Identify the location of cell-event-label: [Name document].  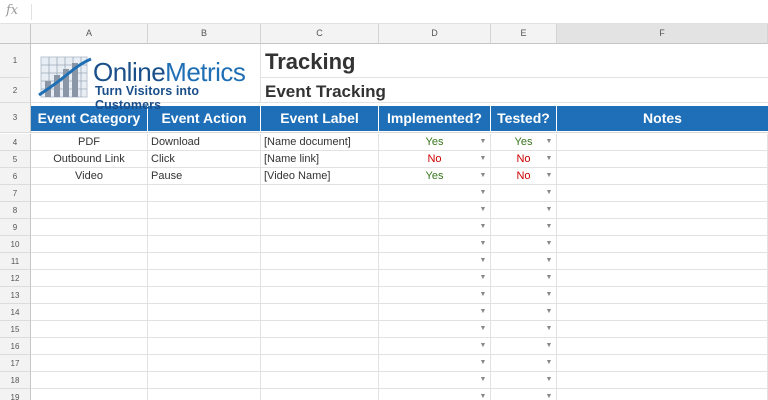
(320, 142).